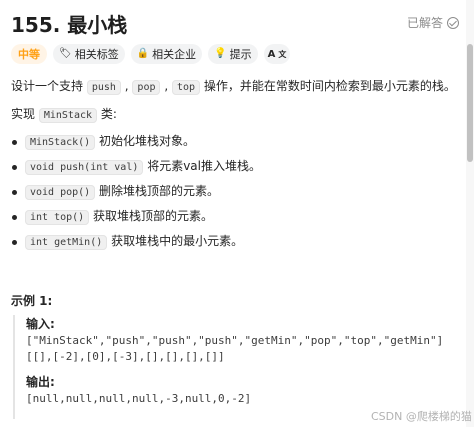  I want to click on code-pop: pop, so click(146, 87).